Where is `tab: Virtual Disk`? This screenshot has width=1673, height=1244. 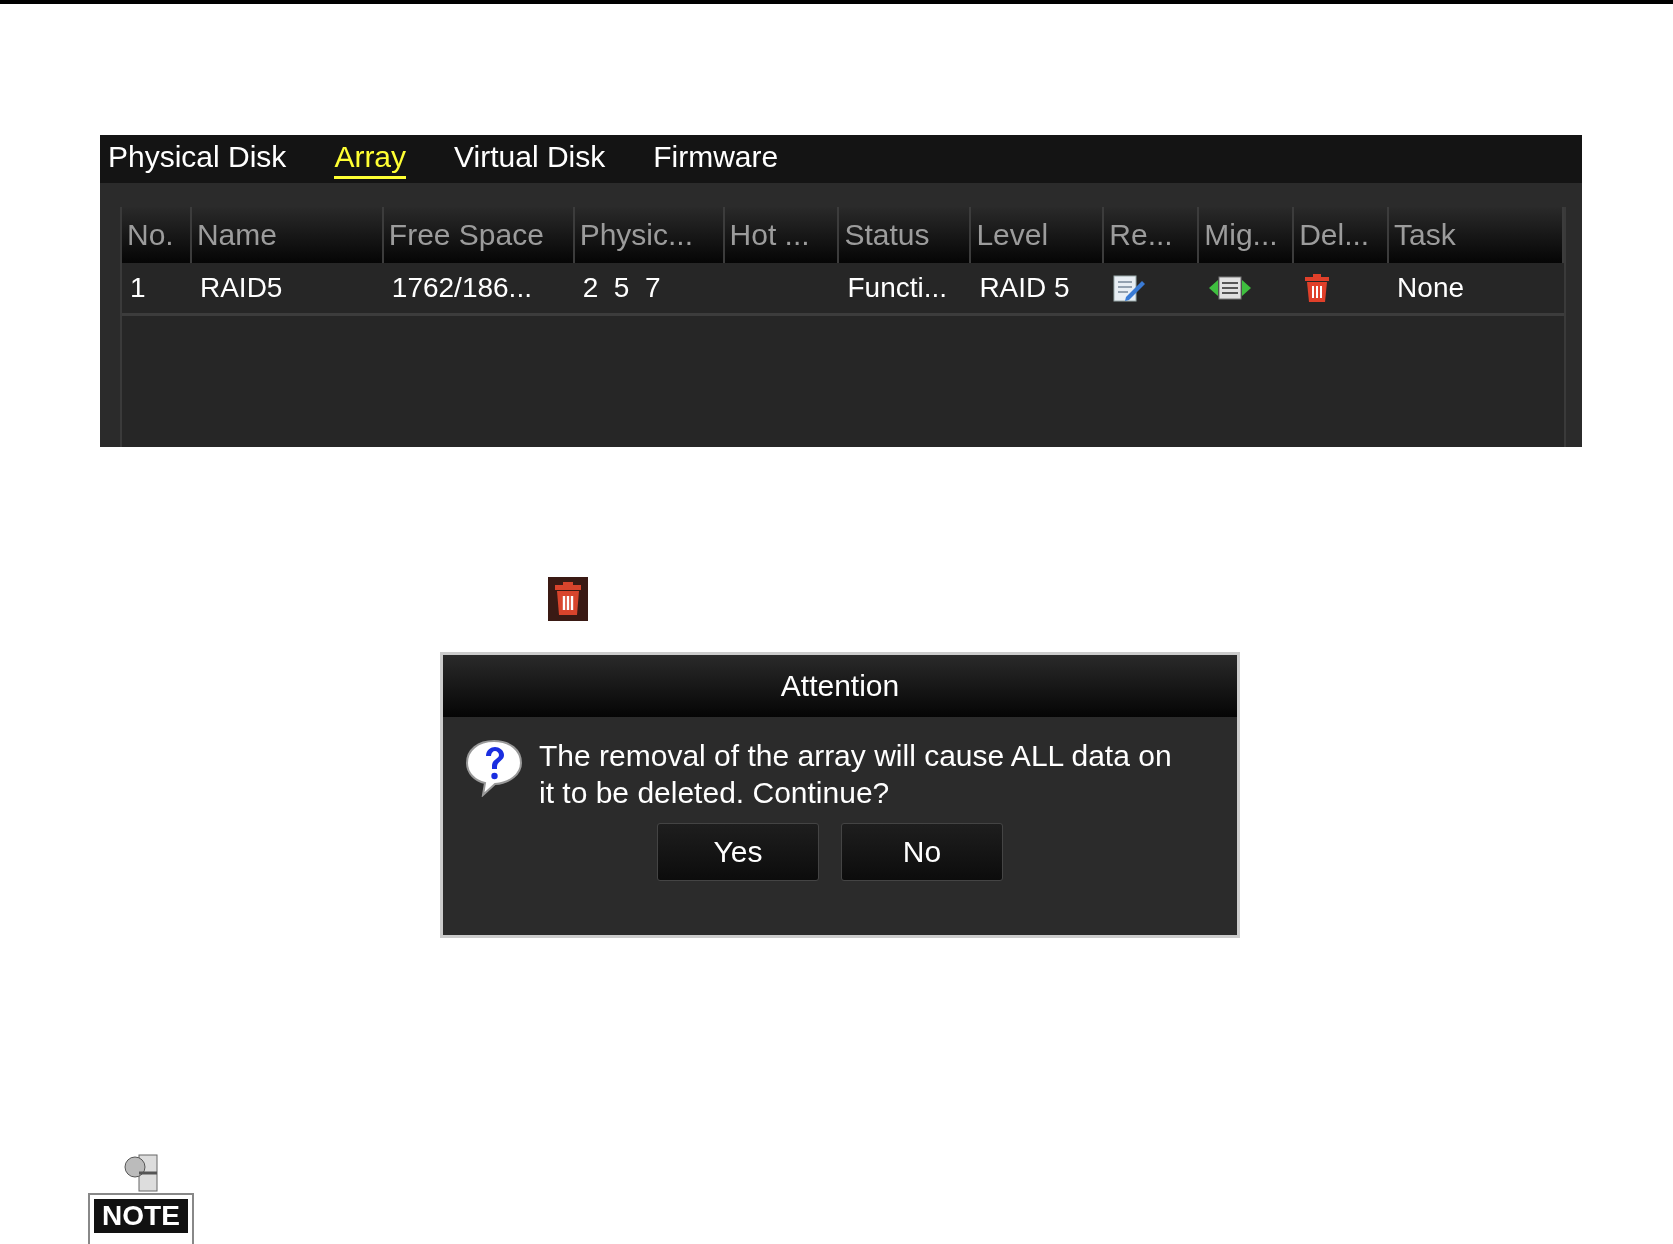
tab: Virtual Disk is located at coordinates (530, 159).